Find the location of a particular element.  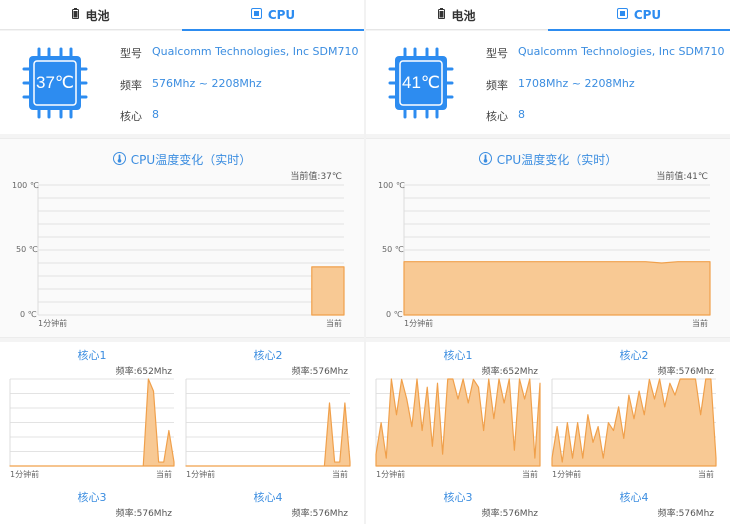

info-row-frequency: 频率 1708Mhz ~ 2208Mhz is located at coordinates (560, 85).